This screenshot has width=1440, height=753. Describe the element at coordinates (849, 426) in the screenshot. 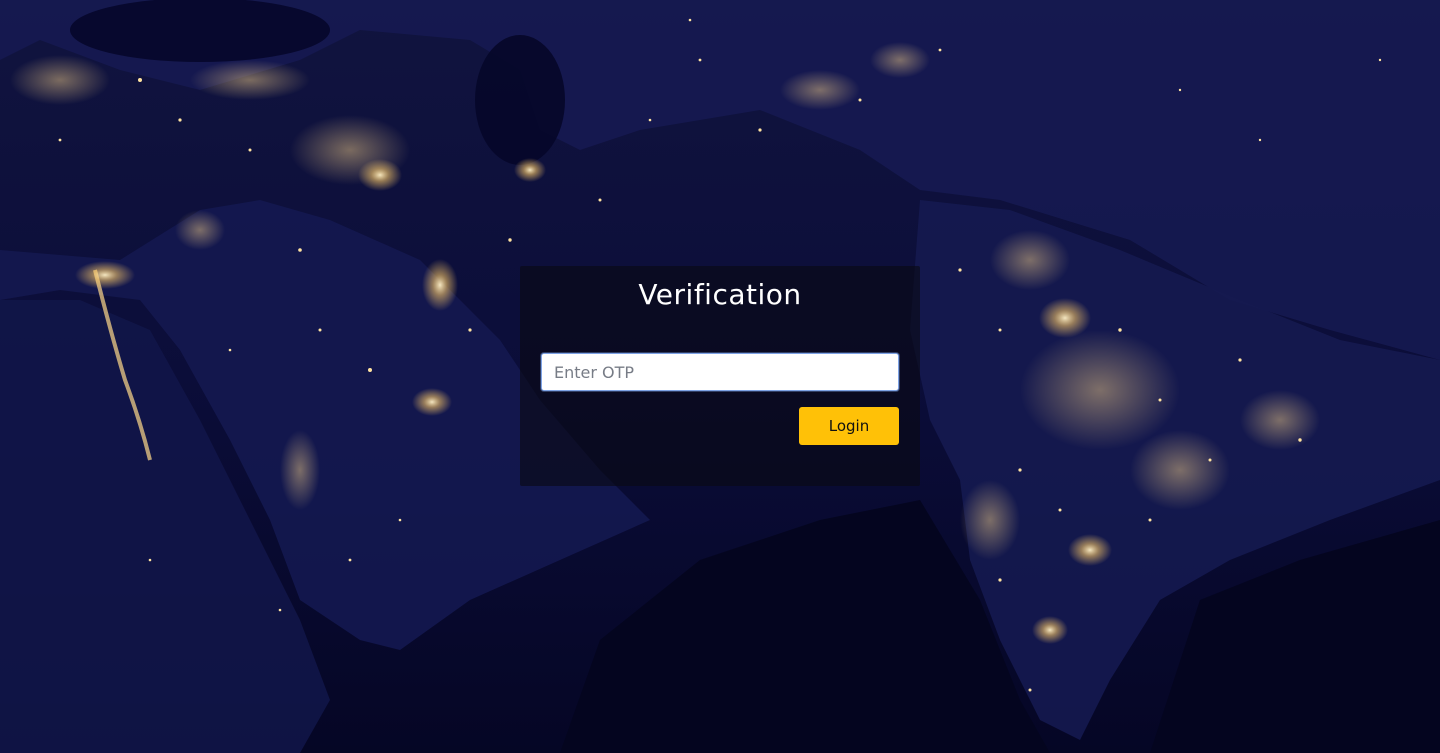

I see `login-button: Login` at that location.